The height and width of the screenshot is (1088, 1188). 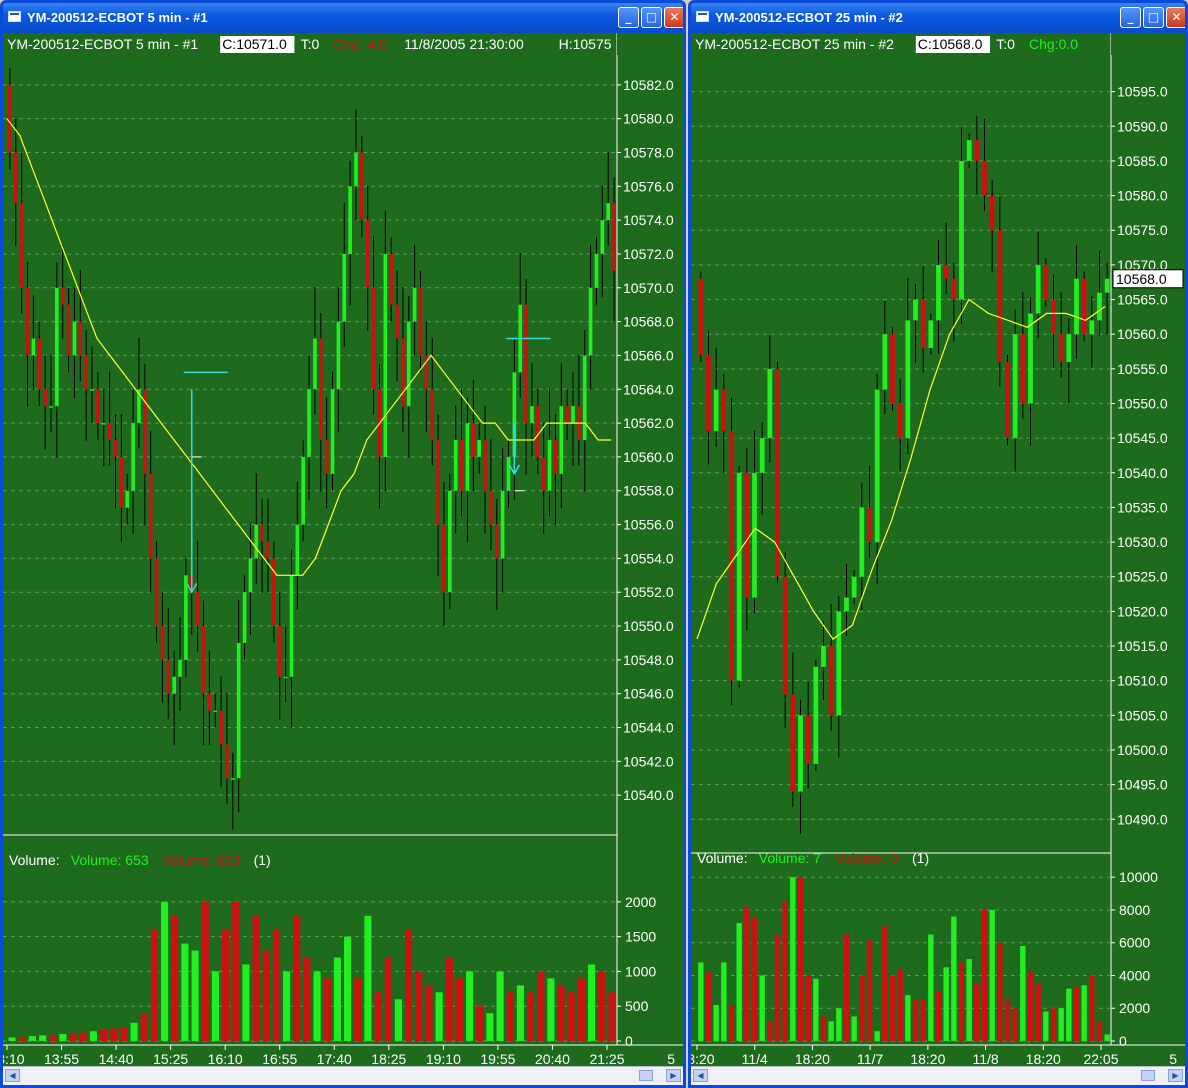 What do you see at coordinates (343, 1075) in the screenshot?
I see `horizontal-scrollbar: ◀ ▶` at bounding box center [343, 1075].